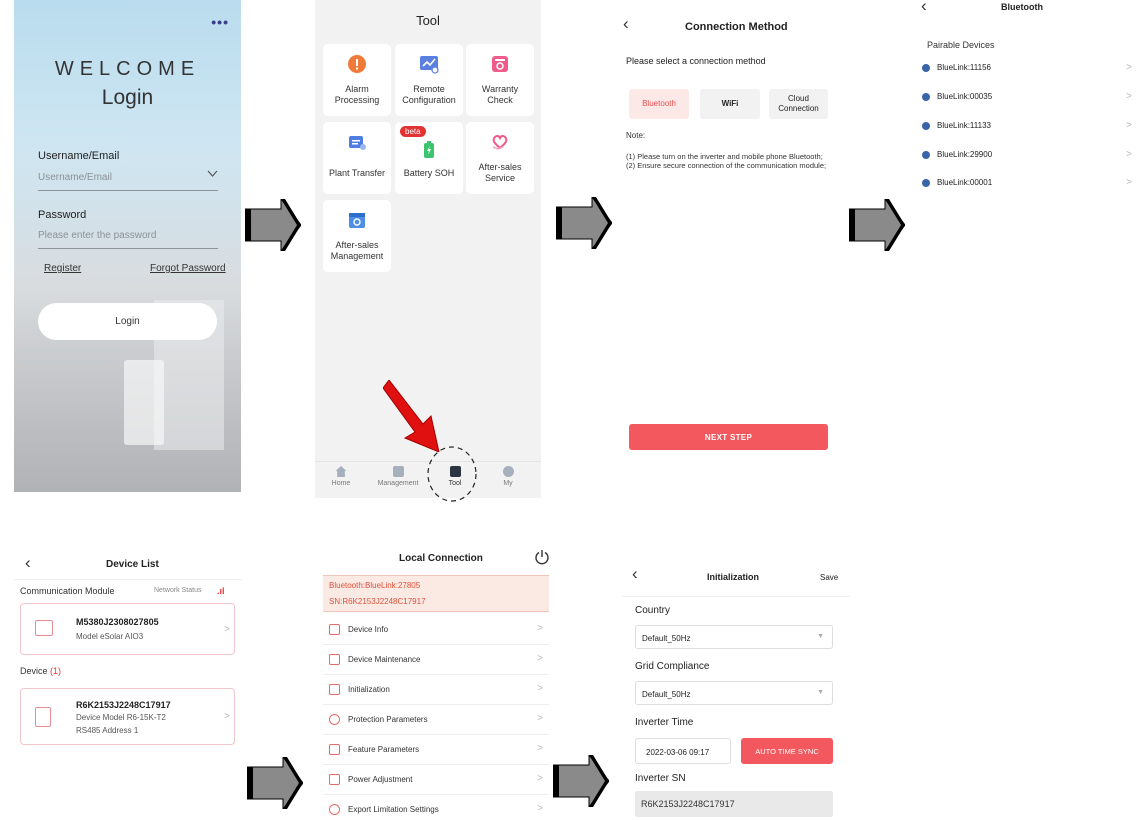  I want to click on grid-compliance-value: Default_50Hz, so click(666, 694).